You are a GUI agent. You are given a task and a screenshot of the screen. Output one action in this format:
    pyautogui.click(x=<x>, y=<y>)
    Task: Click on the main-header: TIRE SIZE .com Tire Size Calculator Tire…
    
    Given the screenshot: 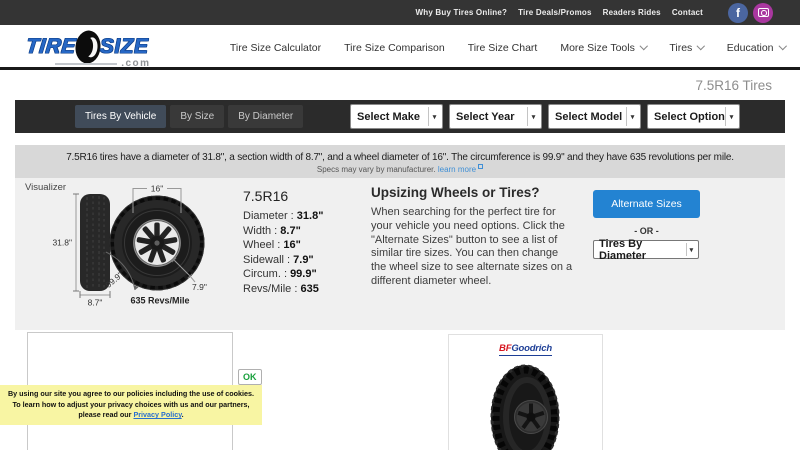 What is the action you would take?
    pyautogui.click(x=400, y=47)
    